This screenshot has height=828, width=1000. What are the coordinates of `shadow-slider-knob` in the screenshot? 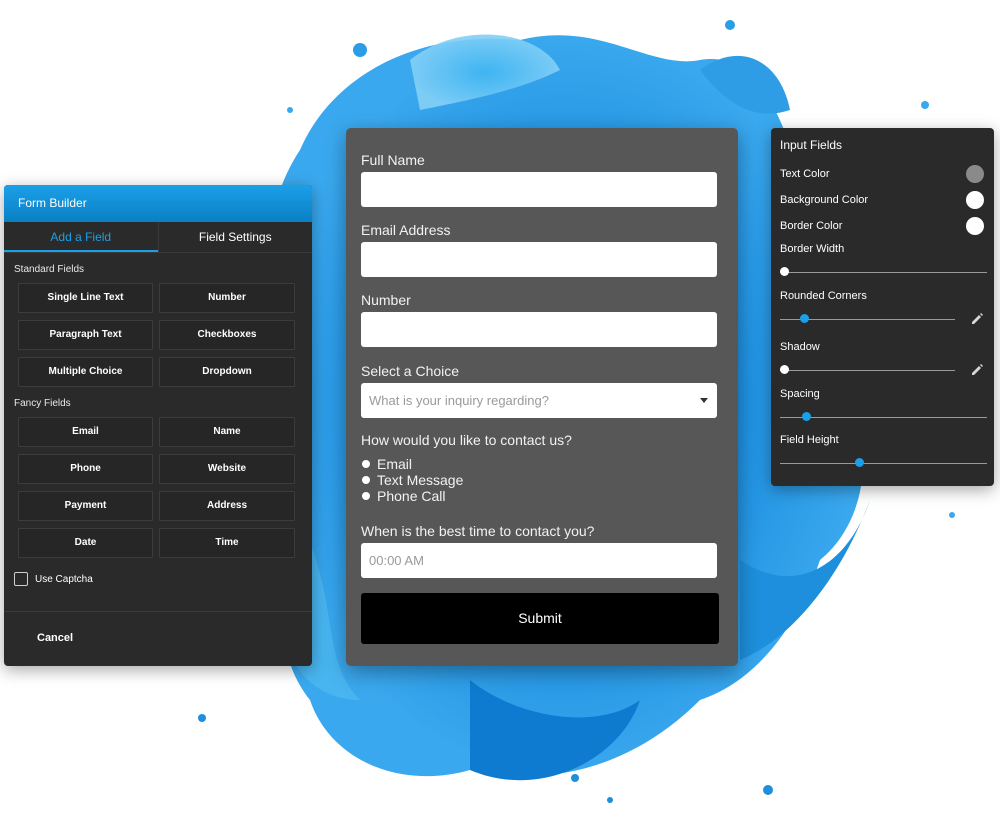 It's located at (784, 369).